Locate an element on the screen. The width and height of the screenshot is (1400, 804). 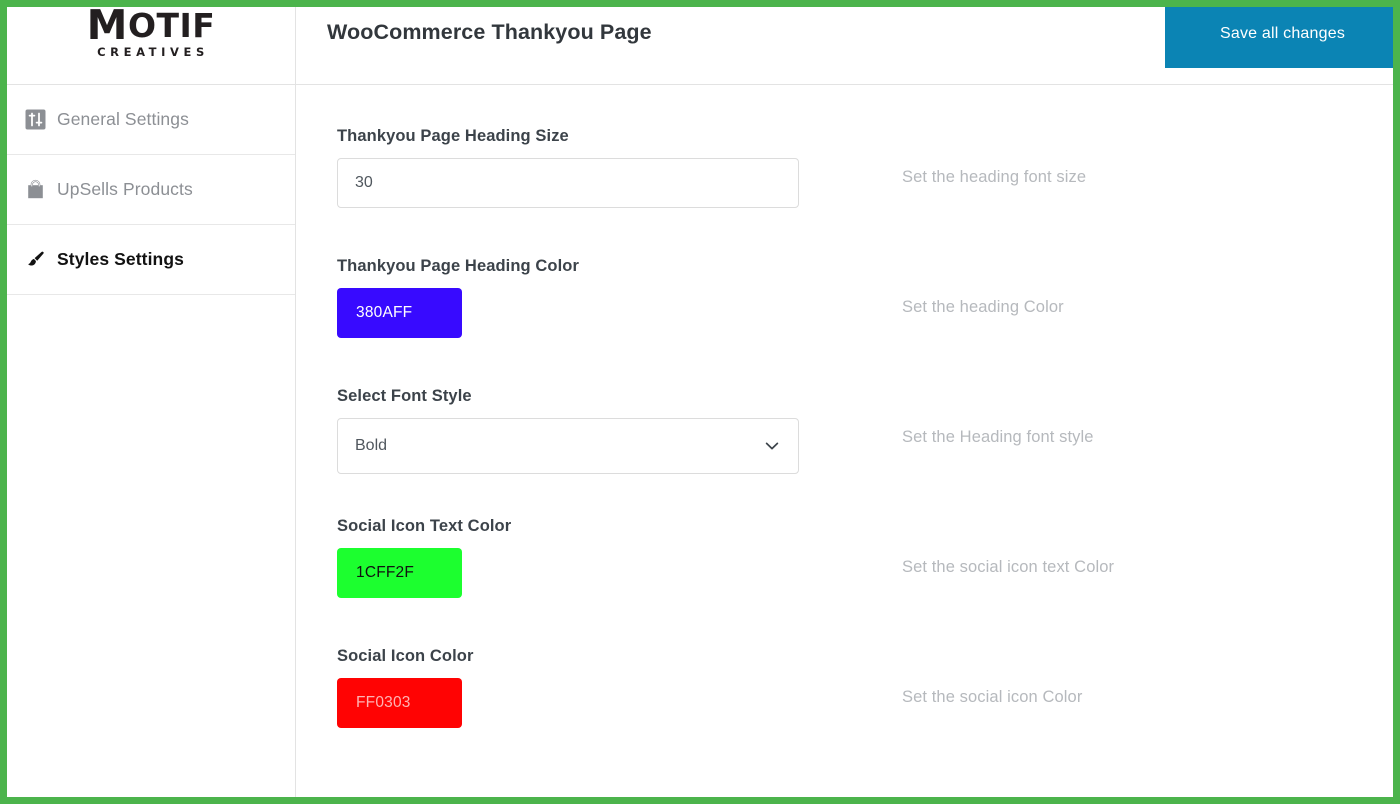
field-label: Select Font Style is located at coordinates (404, 396).